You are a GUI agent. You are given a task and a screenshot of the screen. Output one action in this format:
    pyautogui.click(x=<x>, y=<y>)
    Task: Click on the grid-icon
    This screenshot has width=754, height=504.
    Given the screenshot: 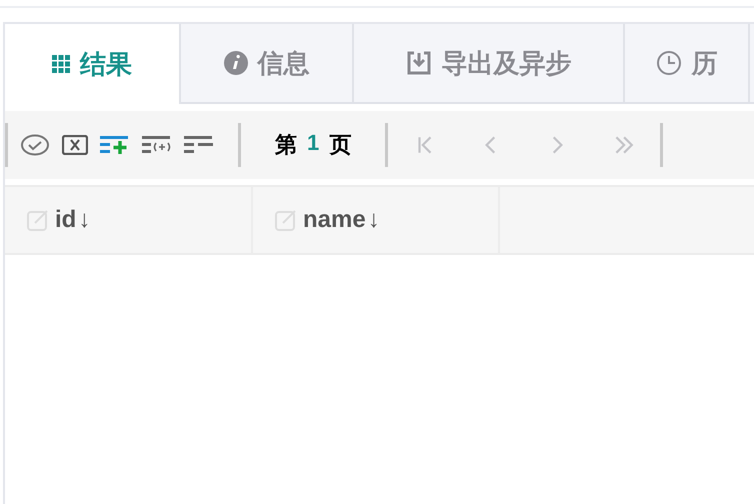 What is the action you would take?
    pyautogui.click(x=61, y=64)
    